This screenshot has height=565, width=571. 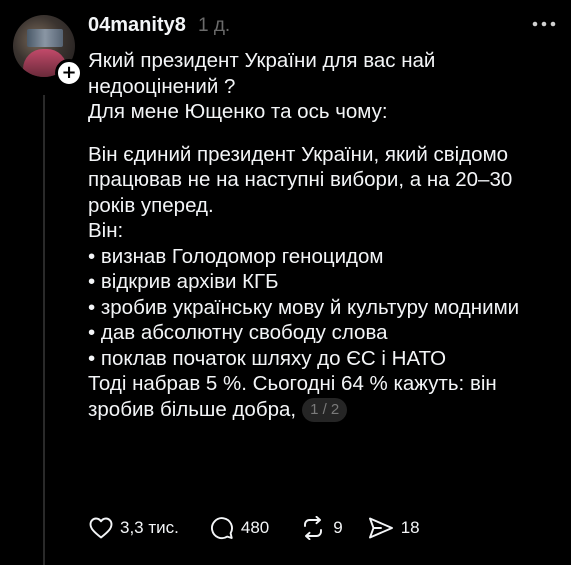 What do you see at coordinates (149, 527) in the screenshot?
I see `like-count: 3,3 тис.` at bounding box center [149, 527].